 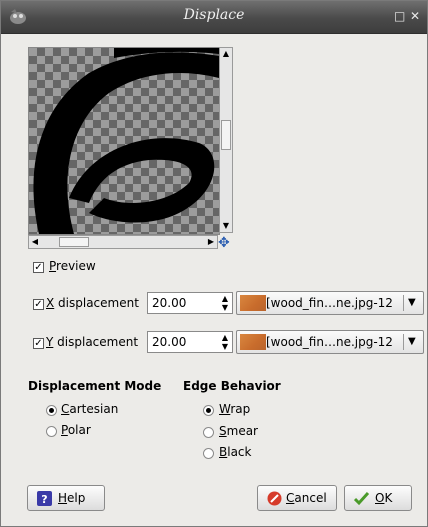 I want to click on preview-vertical-scrollbar: ▲ ▼, so click(x=226, y=140).